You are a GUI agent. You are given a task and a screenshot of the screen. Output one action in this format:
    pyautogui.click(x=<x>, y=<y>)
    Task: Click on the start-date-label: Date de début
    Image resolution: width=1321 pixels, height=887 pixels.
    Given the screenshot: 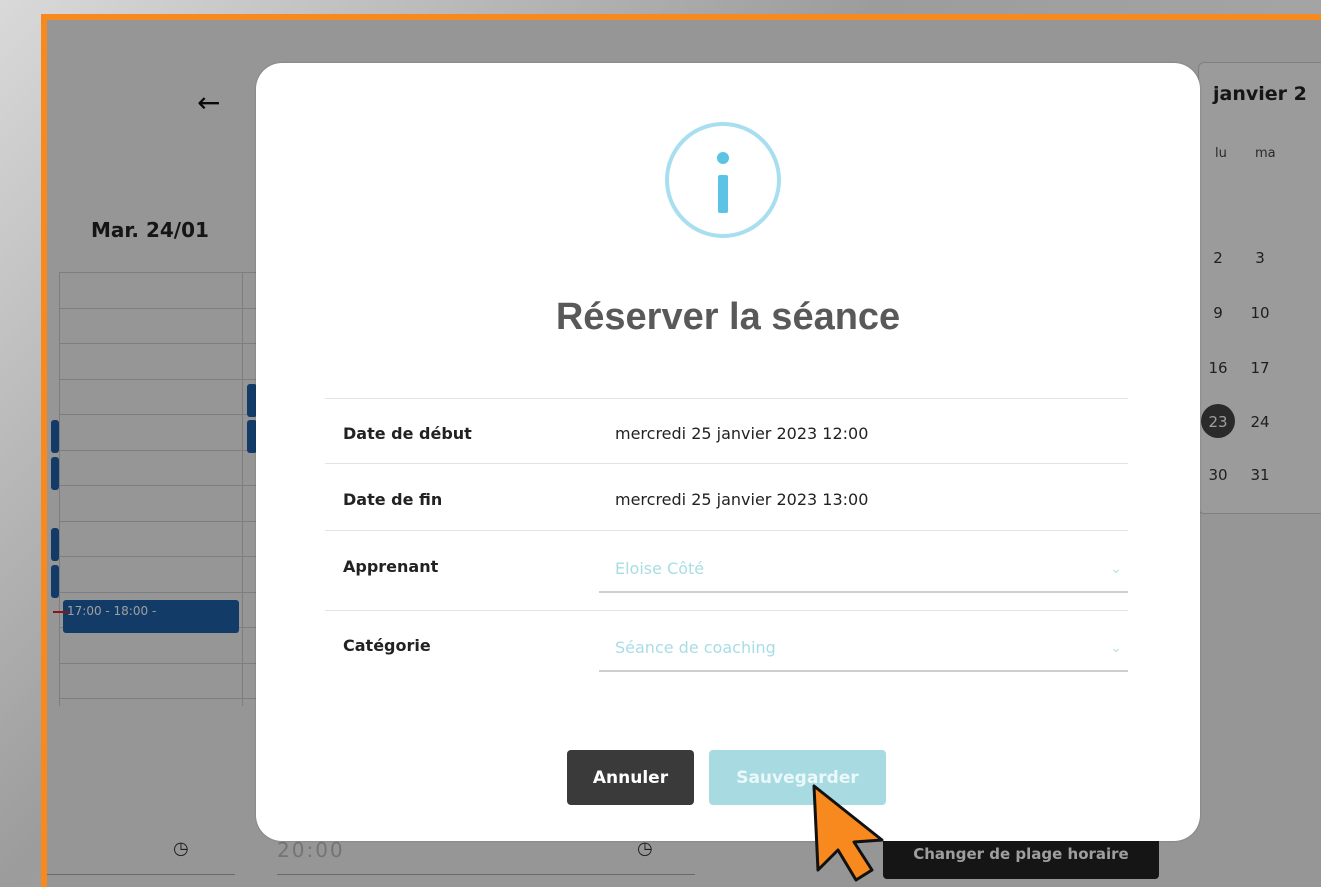 What is the action you would take?
    pyautogui.click(x=407, y=433)
    